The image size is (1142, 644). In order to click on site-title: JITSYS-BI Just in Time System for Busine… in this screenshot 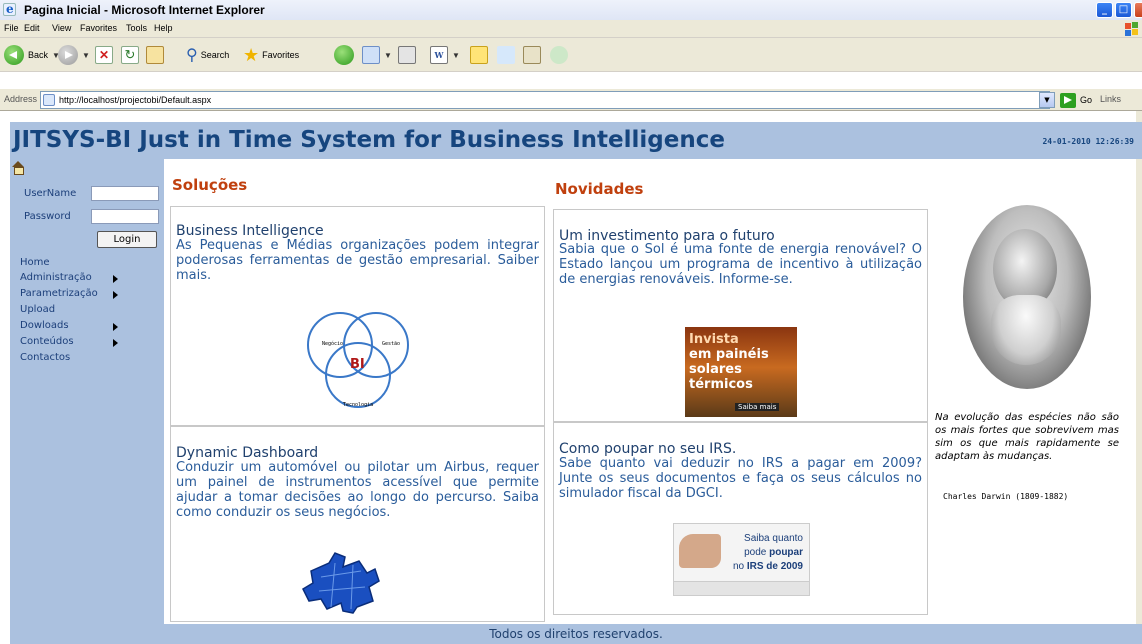, I will do `click(369, 140)`.